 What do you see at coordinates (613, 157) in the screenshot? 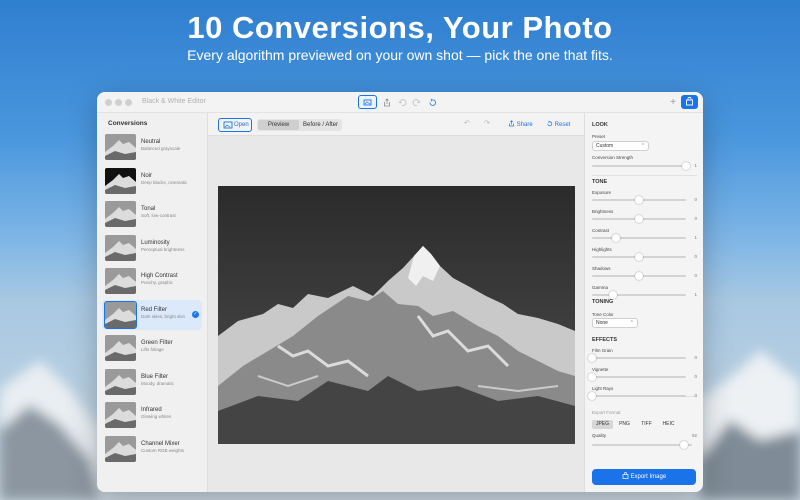
I see `strength-label: Conversion Strength` at bounding box center [613, 157].